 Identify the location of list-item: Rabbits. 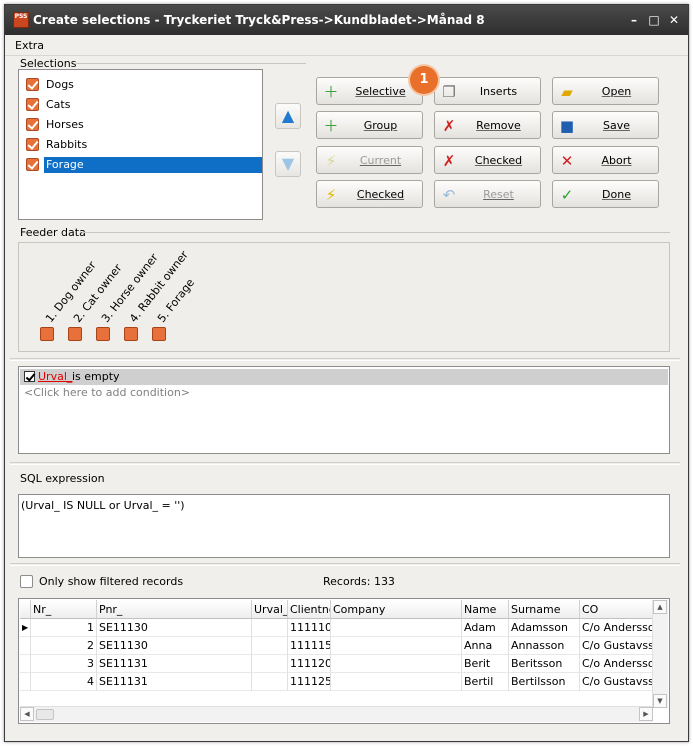
(141, 144).